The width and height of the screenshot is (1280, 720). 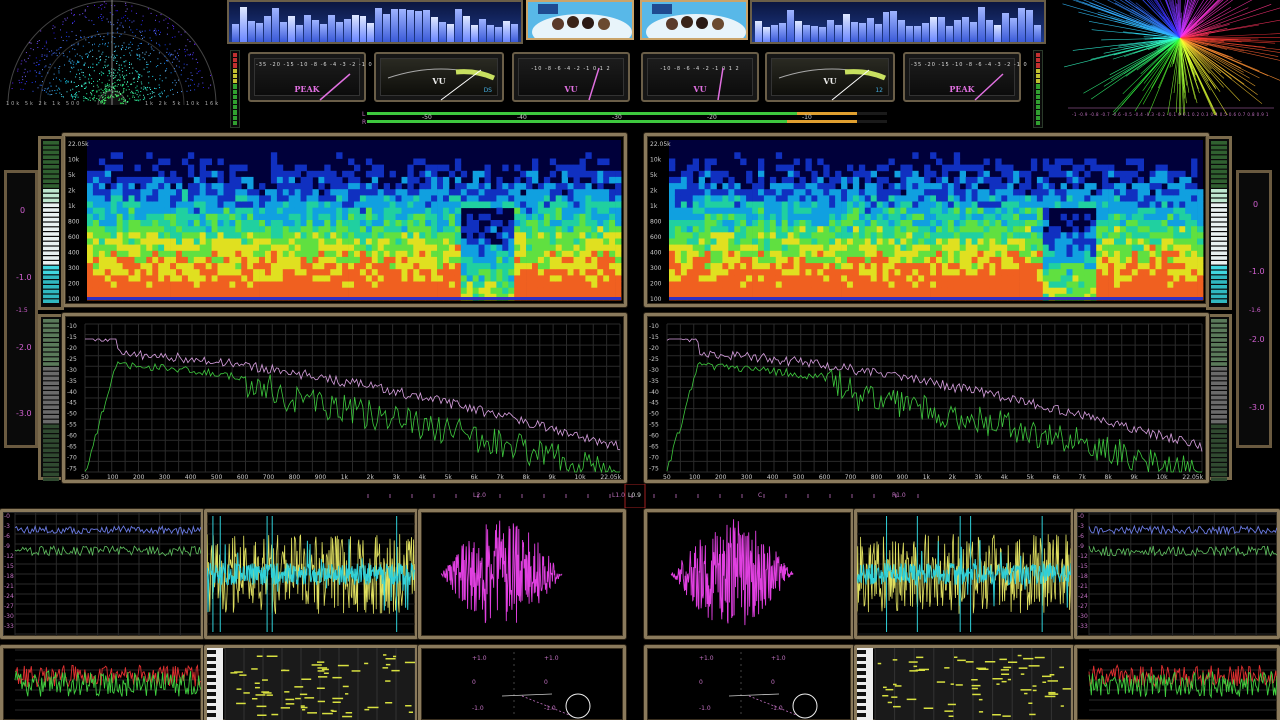 What do you see at coordinates (522, 117) in the screenshot?
I see `svg-text: -40` at bounding box center [522, 117].